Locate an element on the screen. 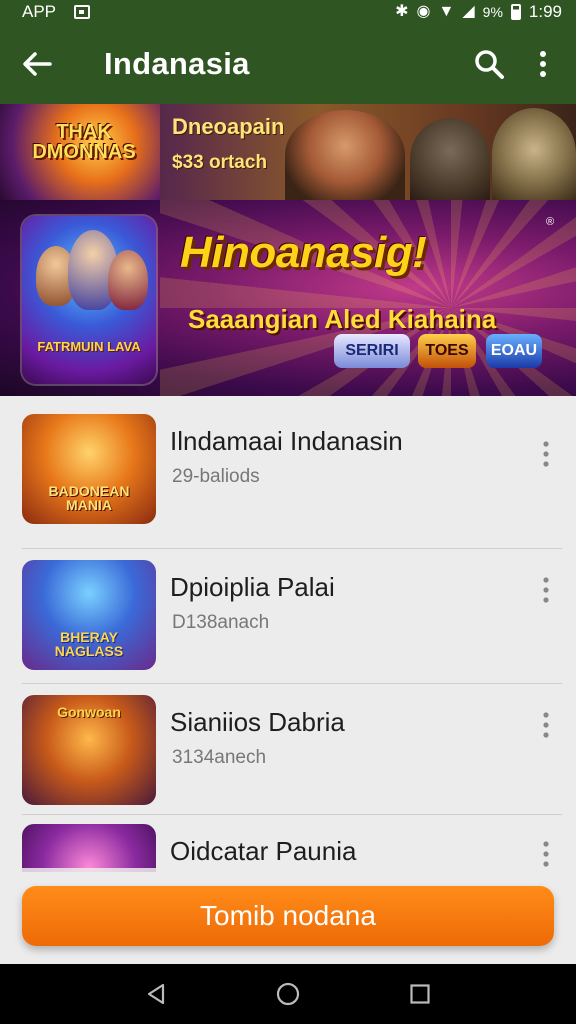  item-title: Dpioiplia Palai is located at coordinates (252, 587).